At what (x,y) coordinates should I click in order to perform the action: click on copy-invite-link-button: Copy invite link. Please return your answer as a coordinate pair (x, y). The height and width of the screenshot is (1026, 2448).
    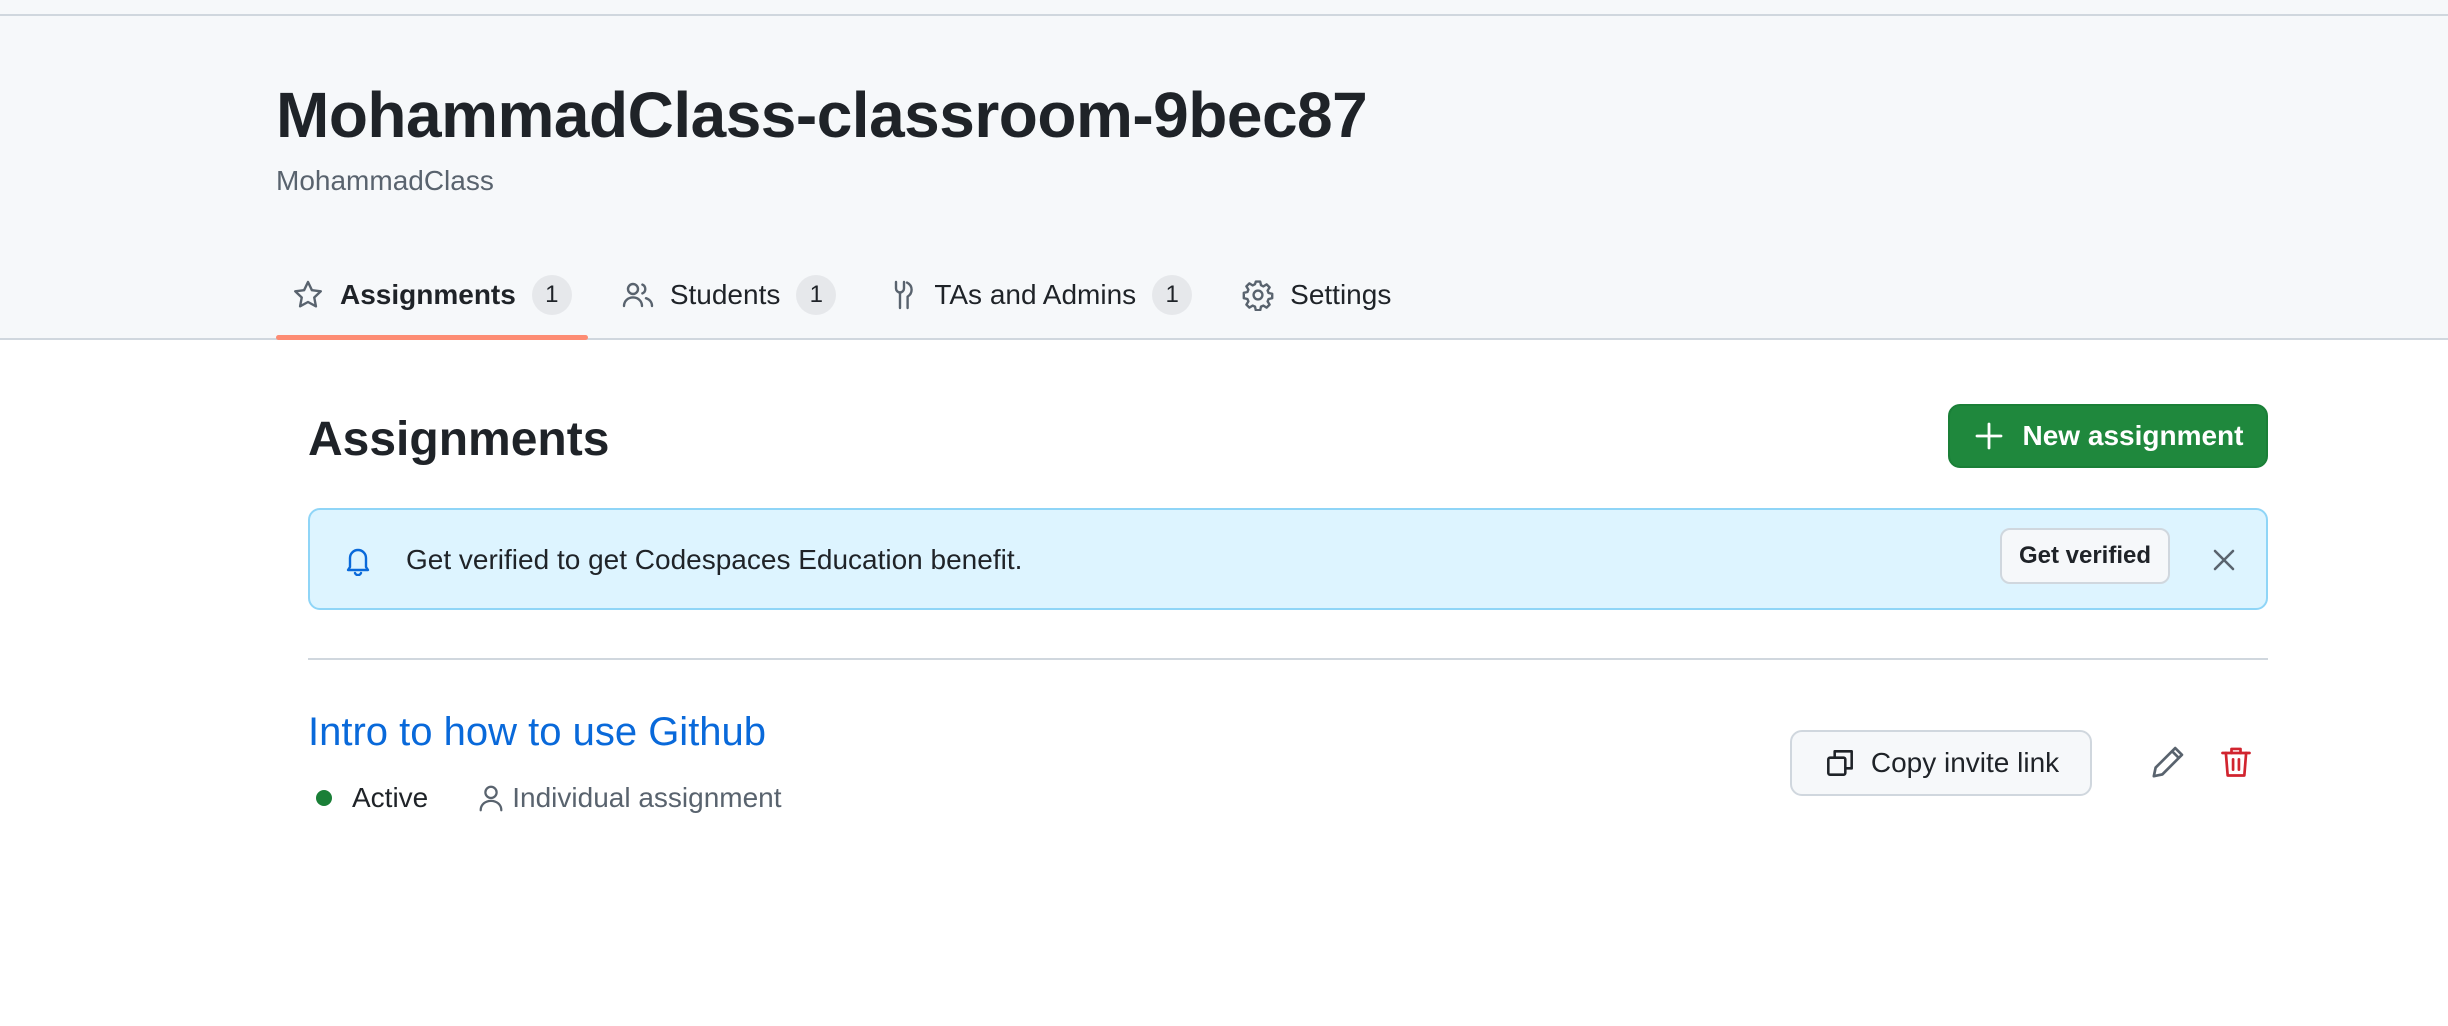
    Looking at the image, I should click on (1941, 763).